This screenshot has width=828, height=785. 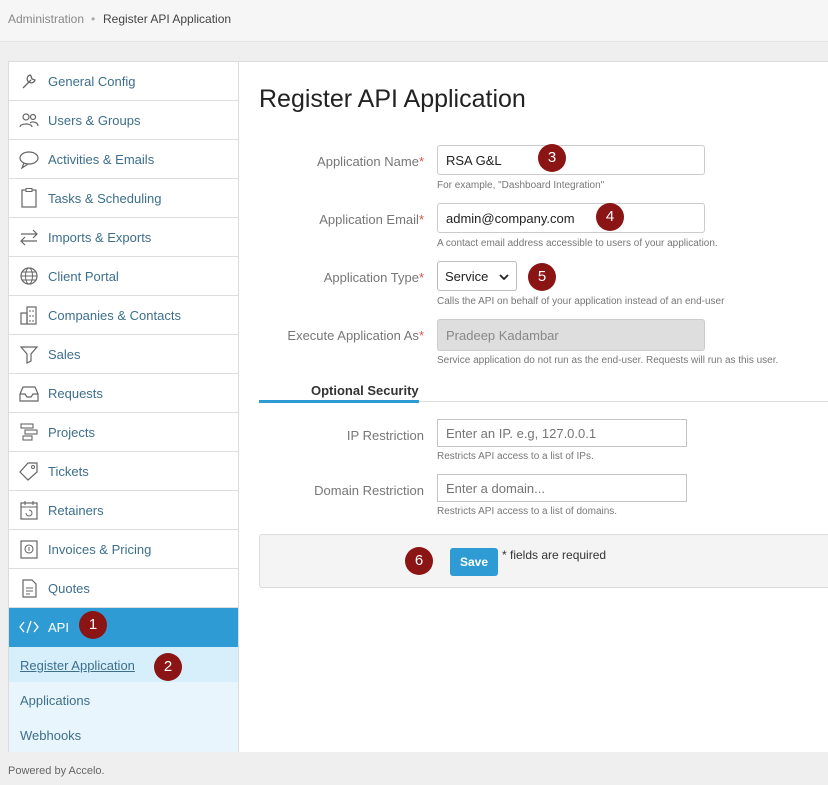 What do you see at coordinates (123, 276) in the screenshot?
I see `sidebar-item-client-portal: Client Portal` at bounding box center [123, 276].